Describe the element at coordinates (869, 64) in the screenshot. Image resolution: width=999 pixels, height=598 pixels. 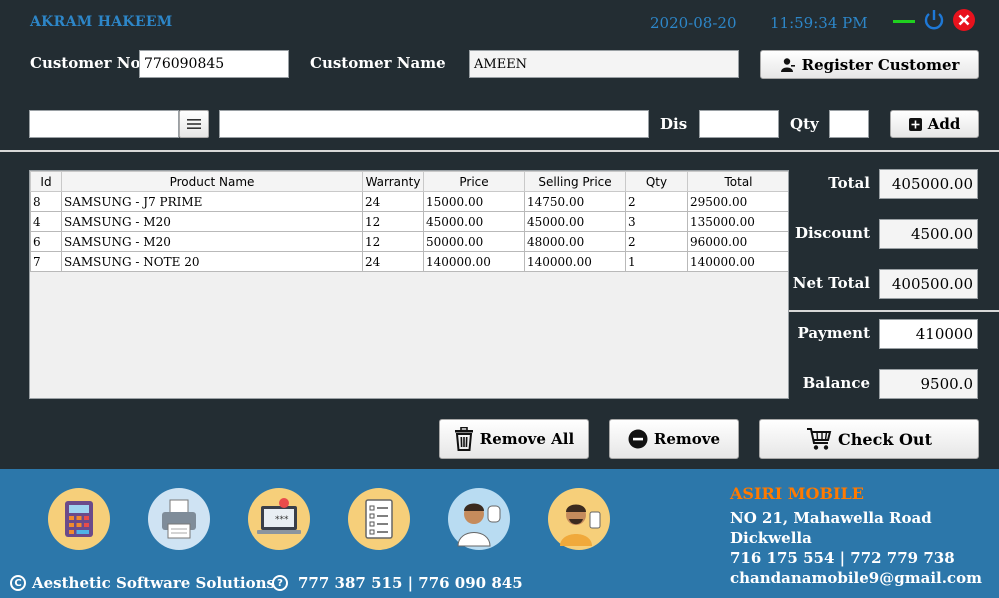
I see `register-customer-button: Register Customer` at that location.